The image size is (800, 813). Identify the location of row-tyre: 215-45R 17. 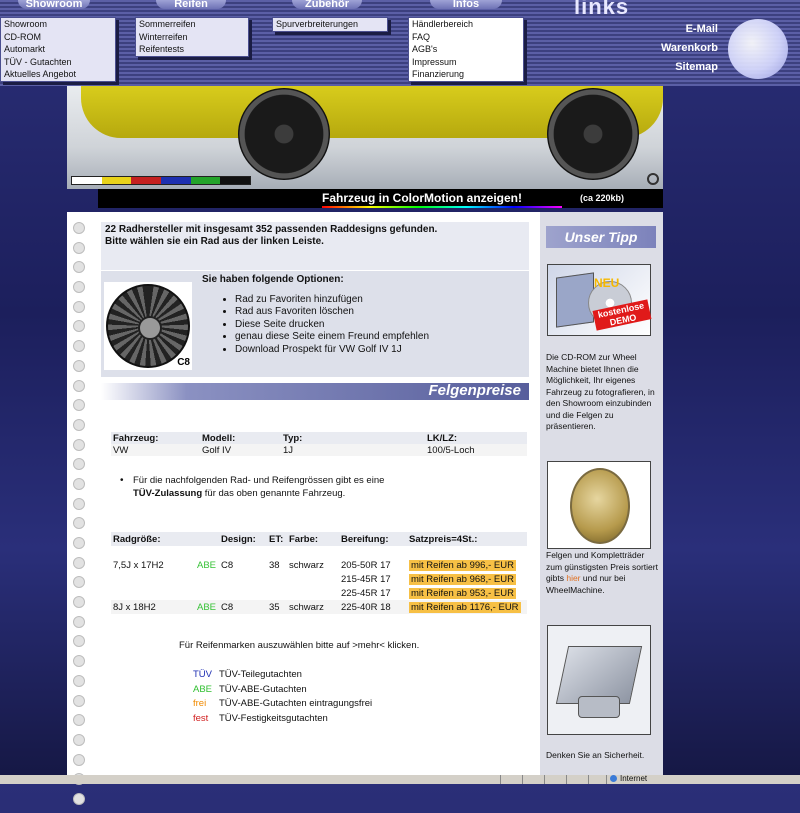
(366, 579).